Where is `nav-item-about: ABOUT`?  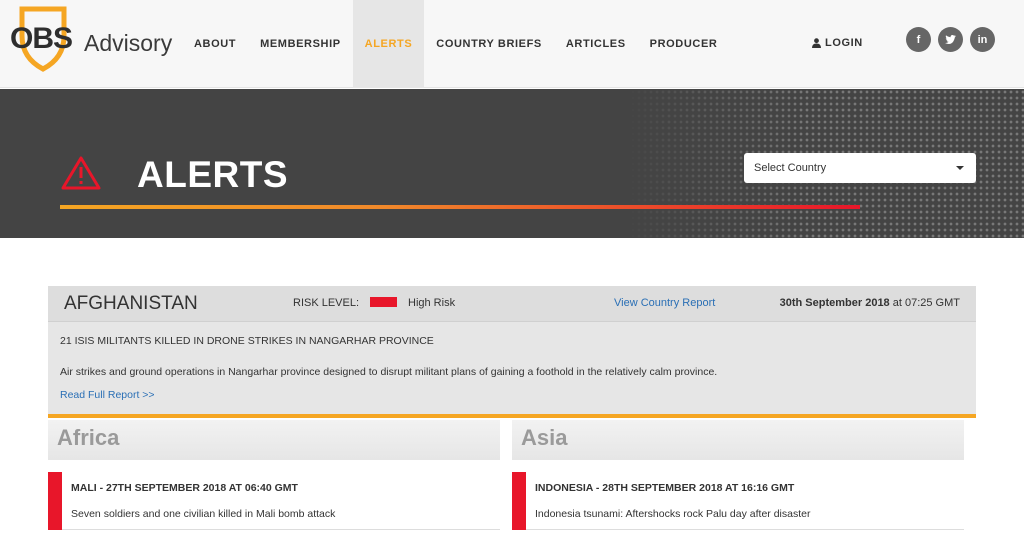 nav-item-about: ABOUT is located at coordinates (215, 44).